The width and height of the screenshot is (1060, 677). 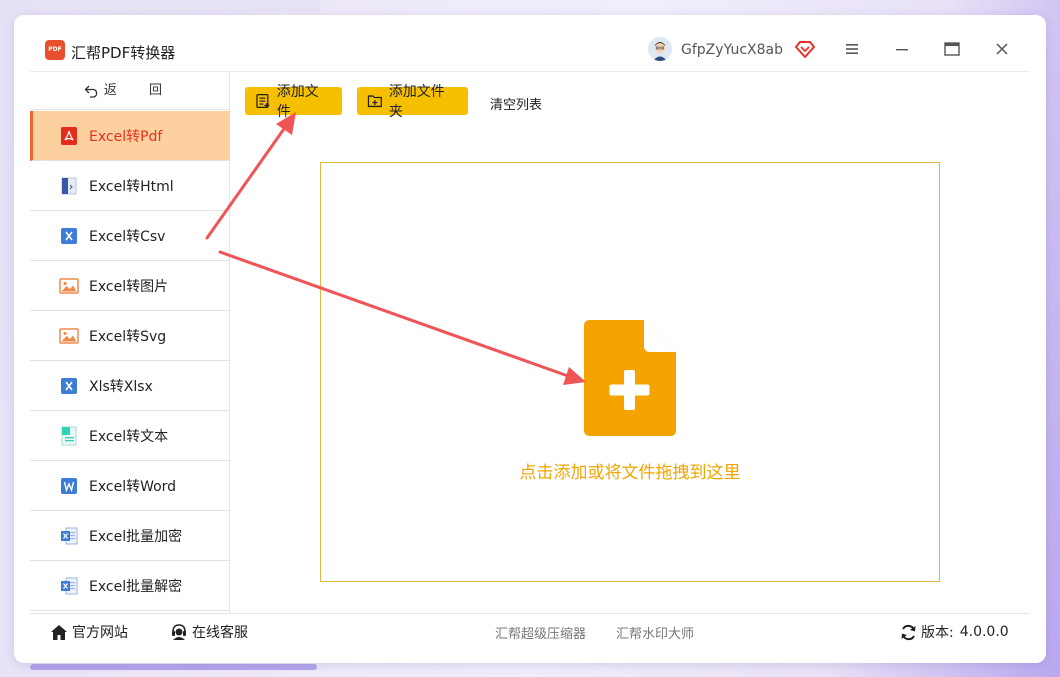 What do you see at coordinates (173, 667) in the screenshot?
I see `taskbar-indicator` at bounding box center [173, 667].